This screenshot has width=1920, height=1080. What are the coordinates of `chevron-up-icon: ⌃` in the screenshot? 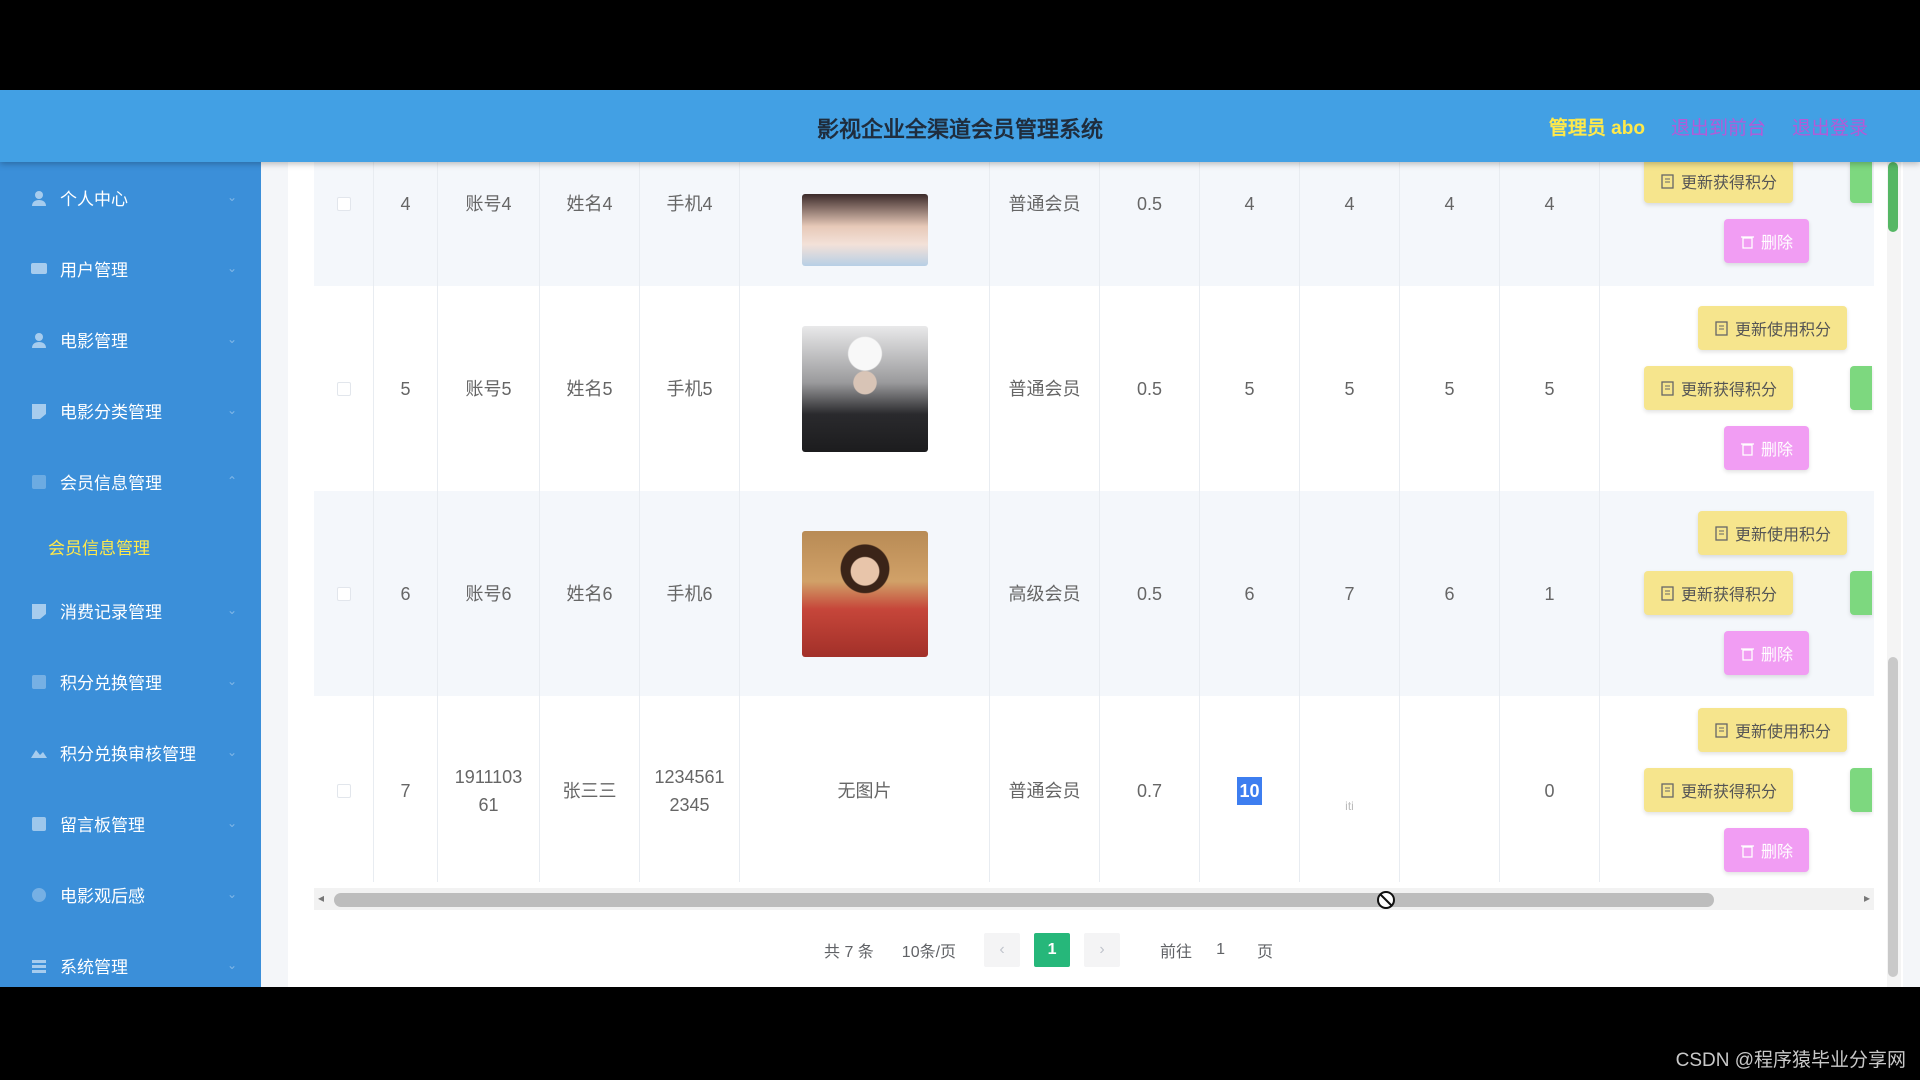 It's located at (231, 481).